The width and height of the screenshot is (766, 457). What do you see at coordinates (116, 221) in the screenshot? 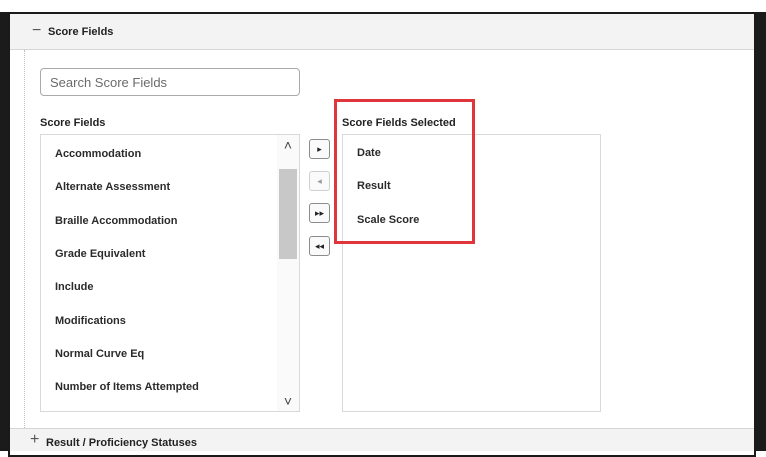
I see `list-item: Braille Accommodation` at bounding box center [116, 221].